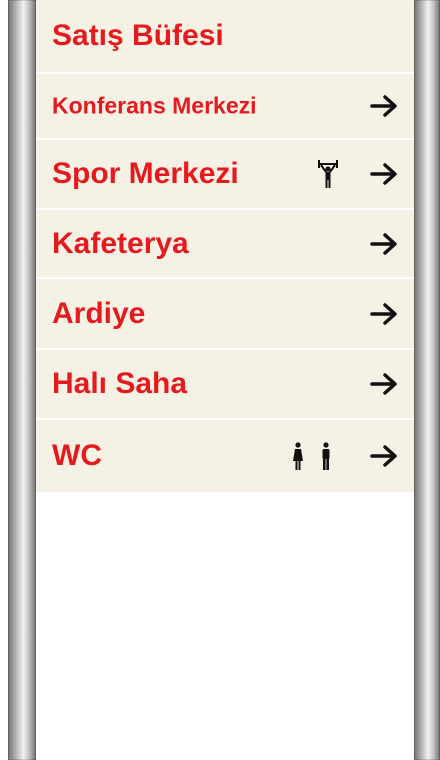 The image size is (440, 760). I want to click on man-icon, so click(326, 456).